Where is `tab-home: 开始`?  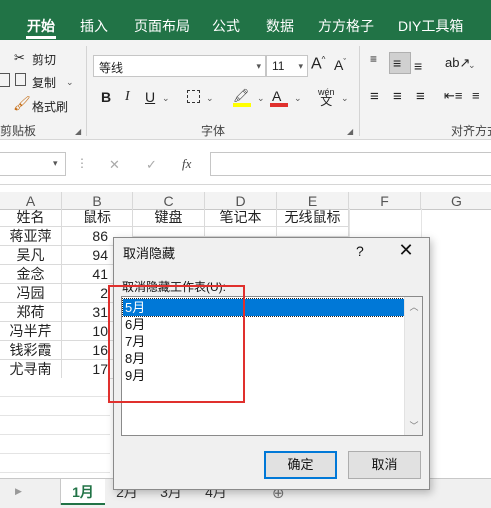
tab-home: 开始 is located at coordinates (41, 26).